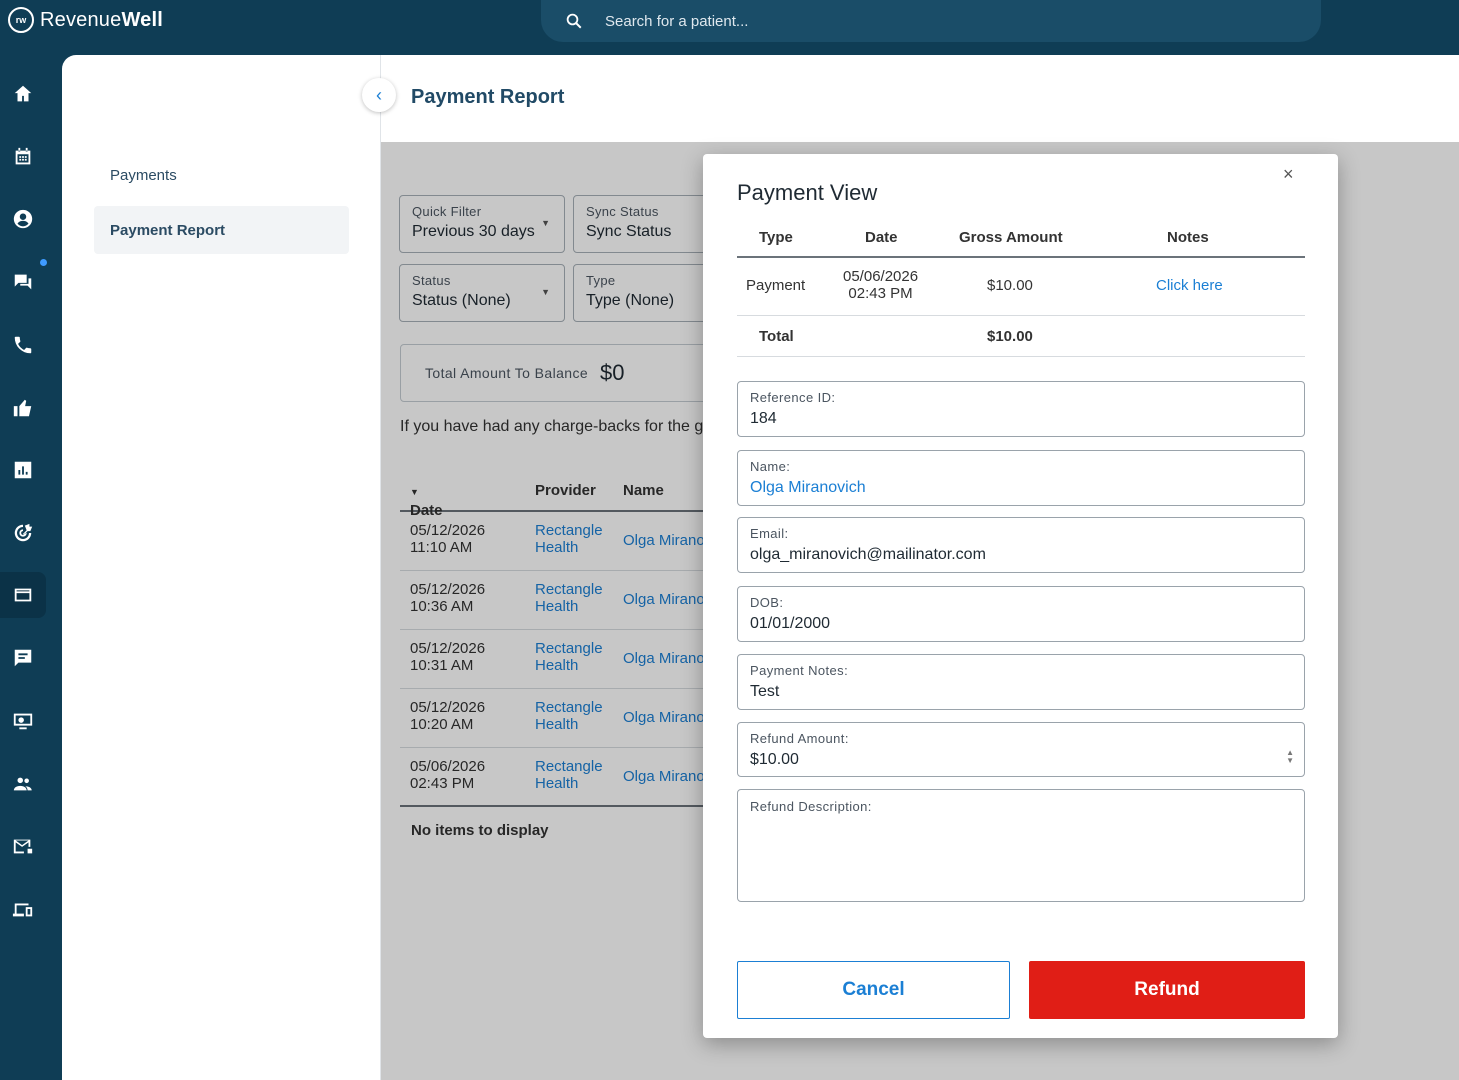  I want to click on nav-payments, so click(23, 595).